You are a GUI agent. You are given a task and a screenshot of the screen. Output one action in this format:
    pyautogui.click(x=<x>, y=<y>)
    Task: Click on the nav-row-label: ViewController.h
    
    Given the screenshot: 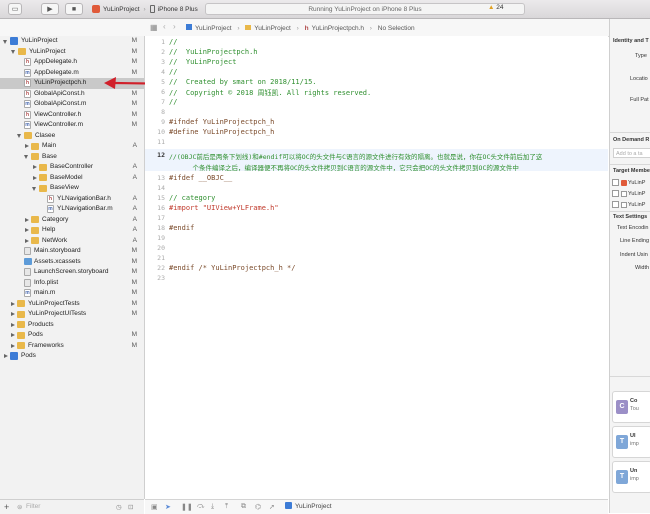 What is the action you would take?
    pyautogui.click(x=58, y=114)
    